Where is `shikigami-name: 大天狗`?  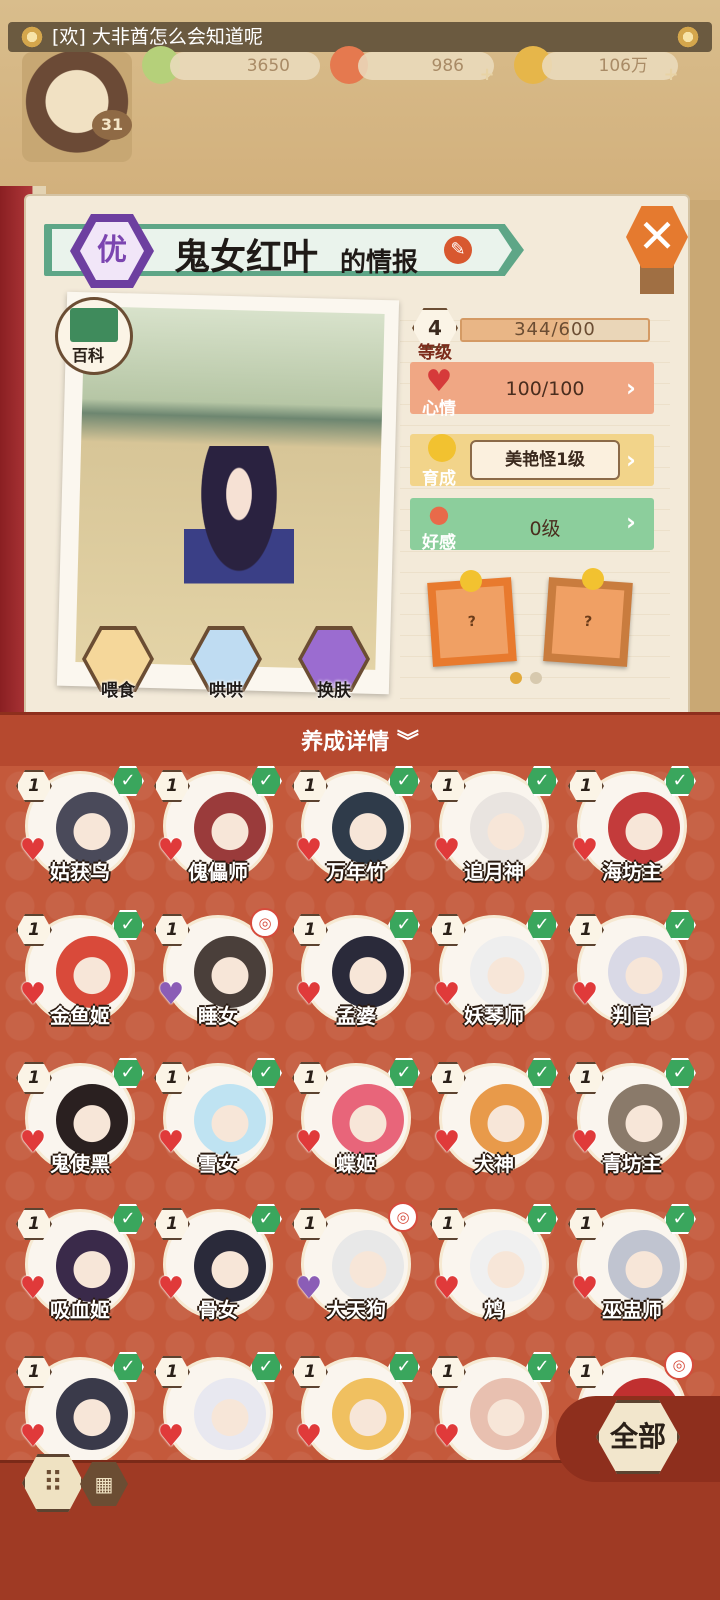 shikigami-name: 大天狗 is located at coordinates (356, 1310).